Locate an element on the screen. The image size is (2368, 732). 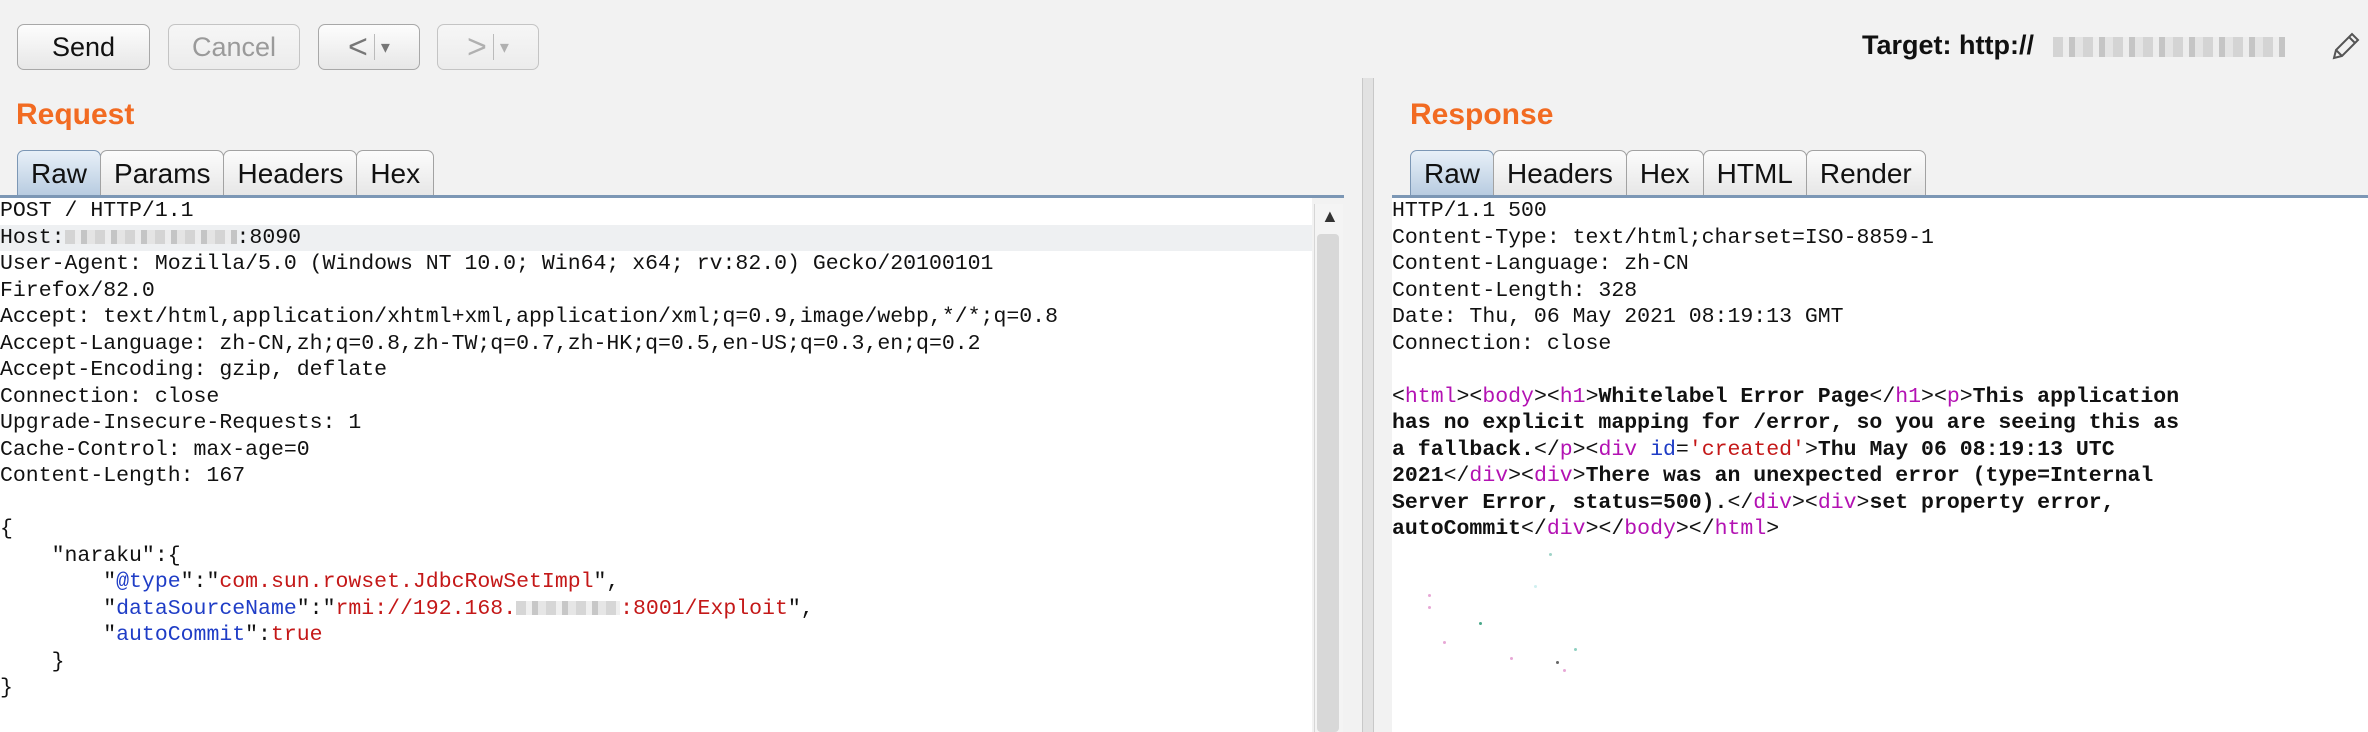
tab-response-raw: Raw is located at coordinates (1452, 173).